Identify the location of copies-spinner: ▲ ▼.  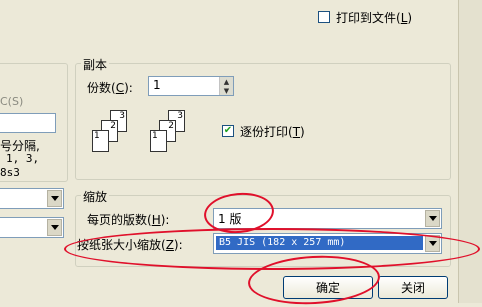
(226, 86).